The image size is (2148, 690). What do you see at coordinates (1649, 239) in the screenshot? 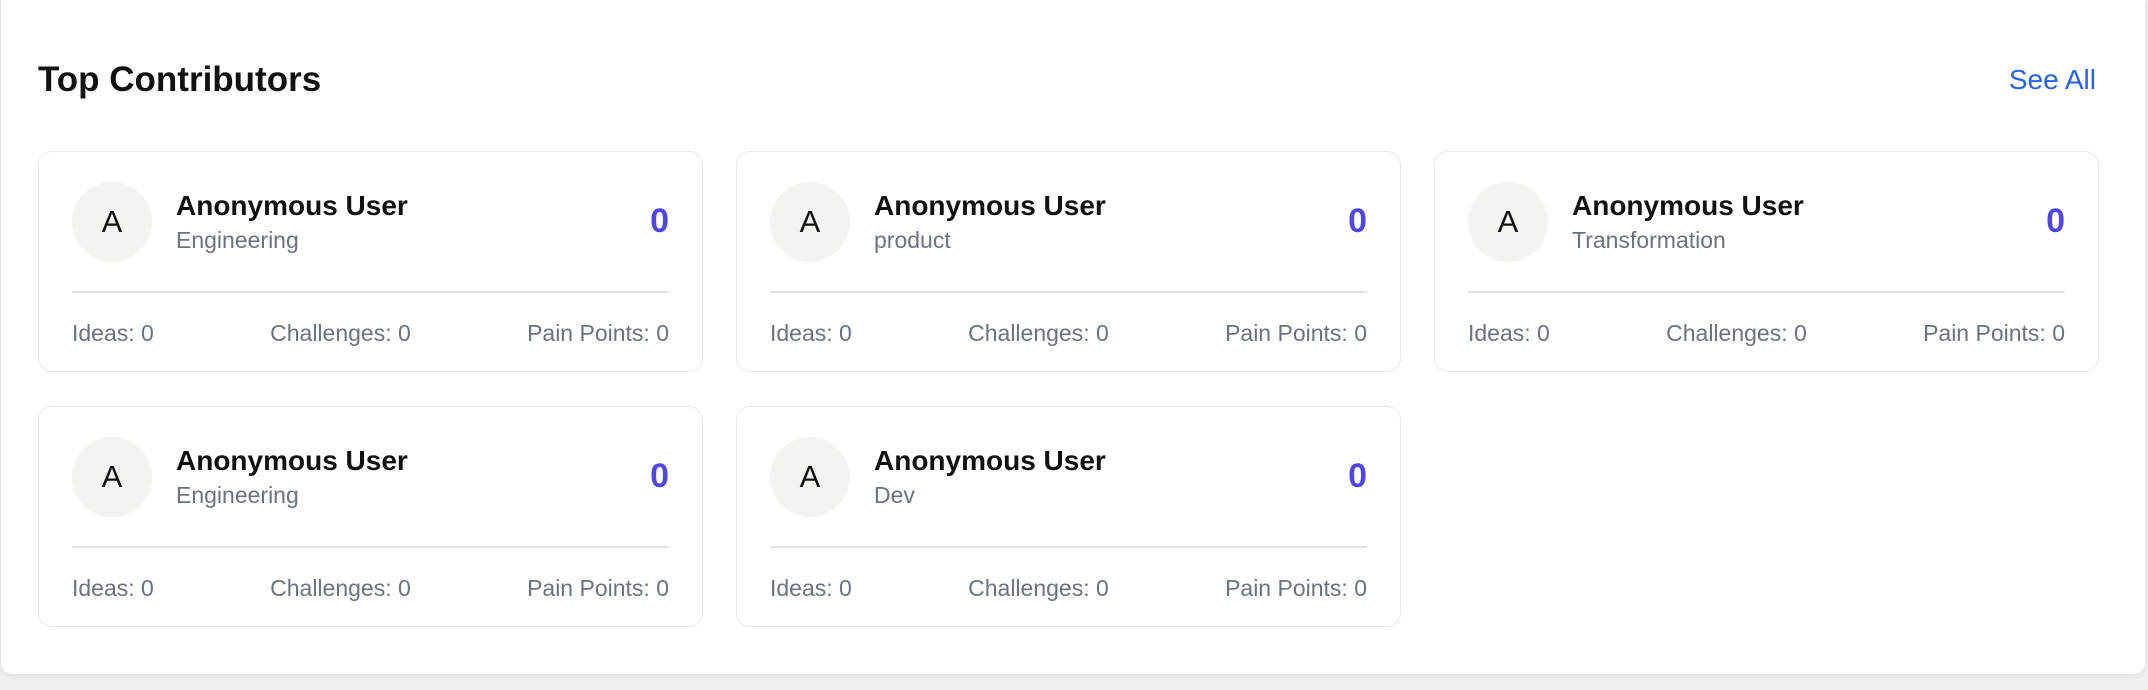
I see `user-department: Transformation` at bounding box center [1649, 239].